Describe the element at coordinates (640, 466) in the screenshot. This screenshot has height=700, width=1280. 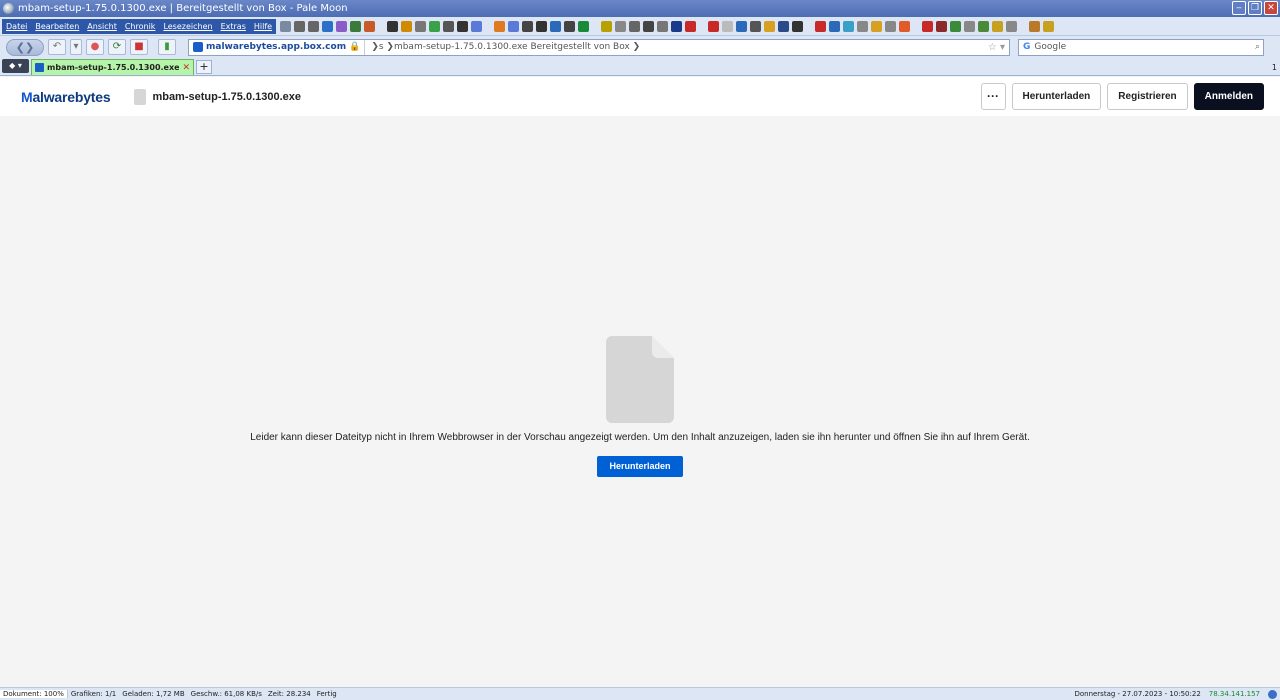
I see `preview-download-button: Herunterladen` at that location.